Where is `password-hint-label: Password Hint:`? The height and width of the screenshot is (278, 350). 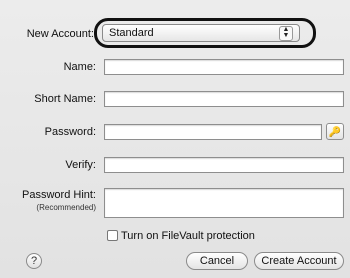
password-hint-label: Password Hint: is located at coordinates (59, 195).